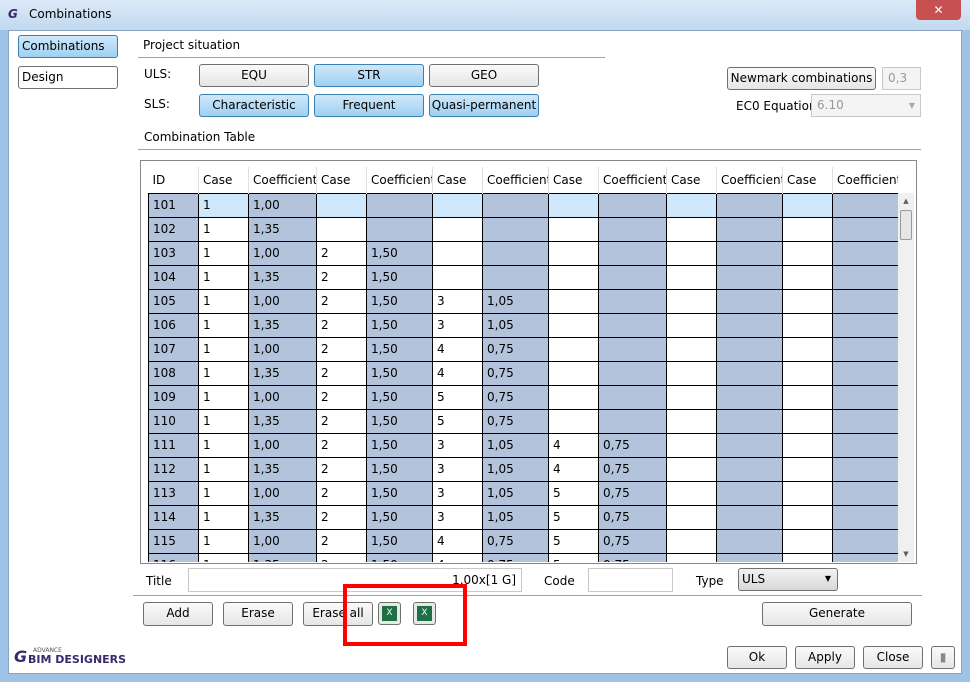 This screenshot has height=682, width=970. I want to click on id-cell: 105, so click(173, 301).